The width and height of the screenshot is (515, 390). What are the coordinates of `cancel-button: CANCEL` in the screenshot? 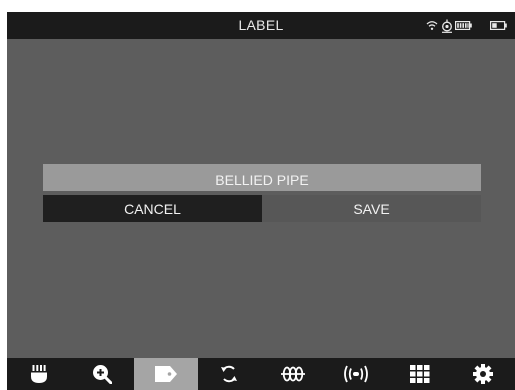 It's located at (152, 208).